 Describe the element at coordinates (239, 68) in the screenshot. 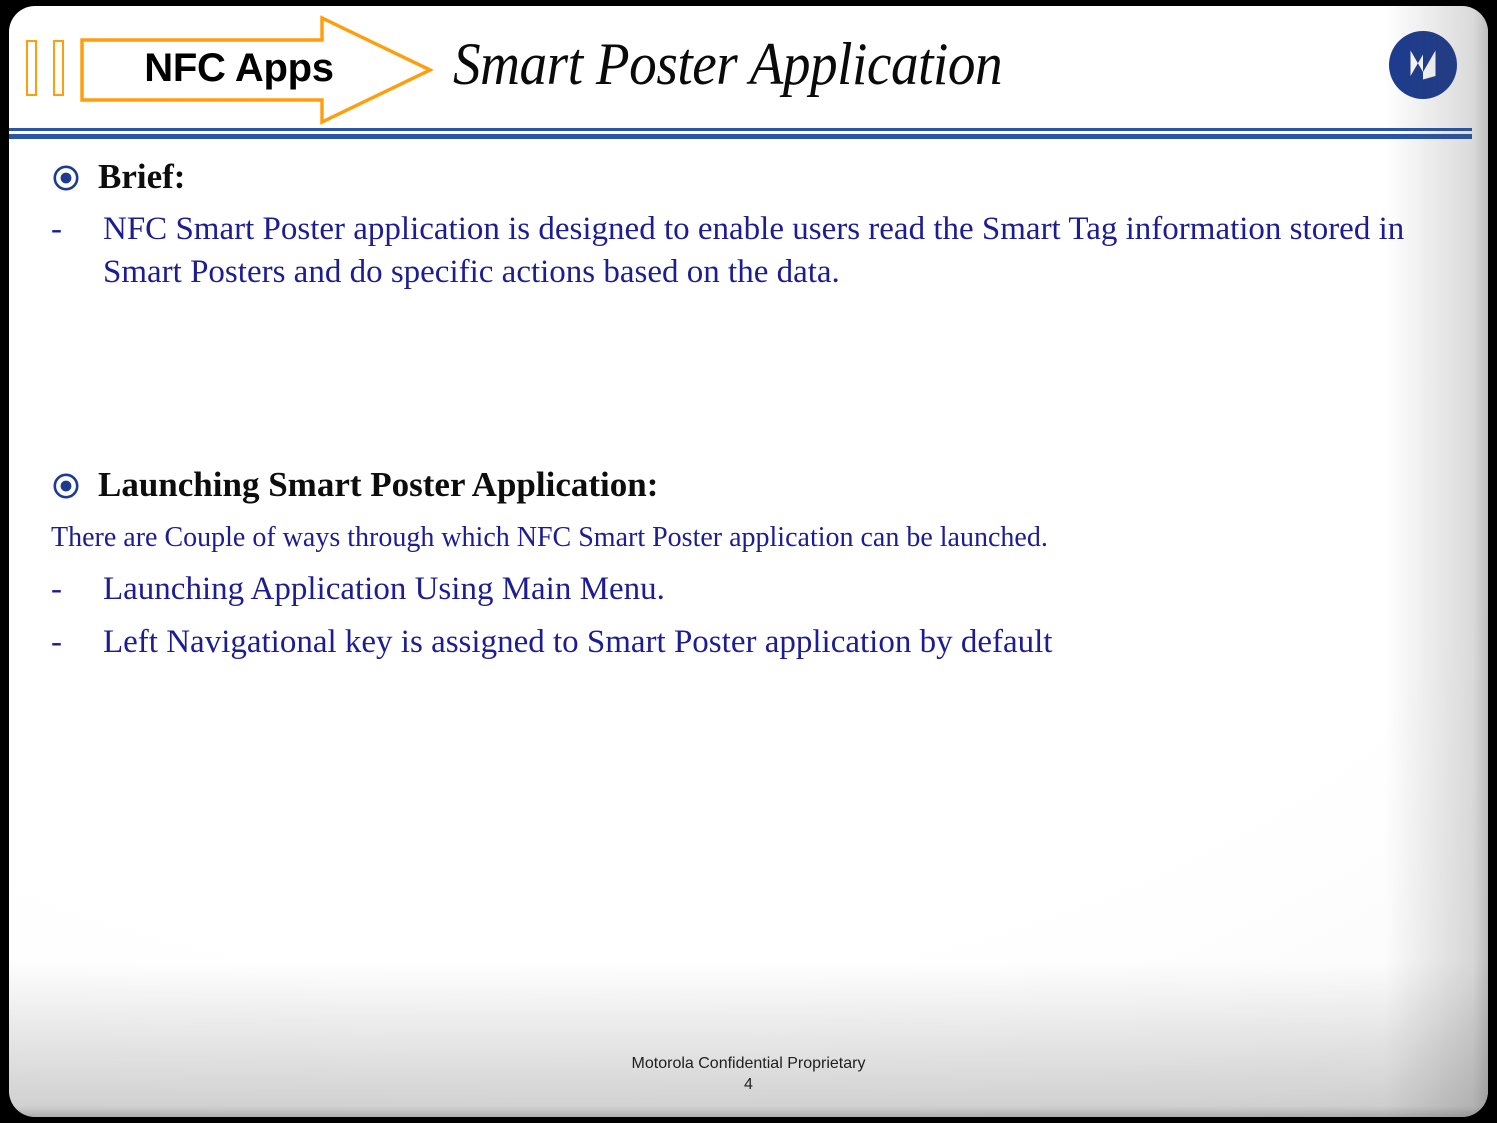

I see `section-tag-label: NFC Apps` at that location.